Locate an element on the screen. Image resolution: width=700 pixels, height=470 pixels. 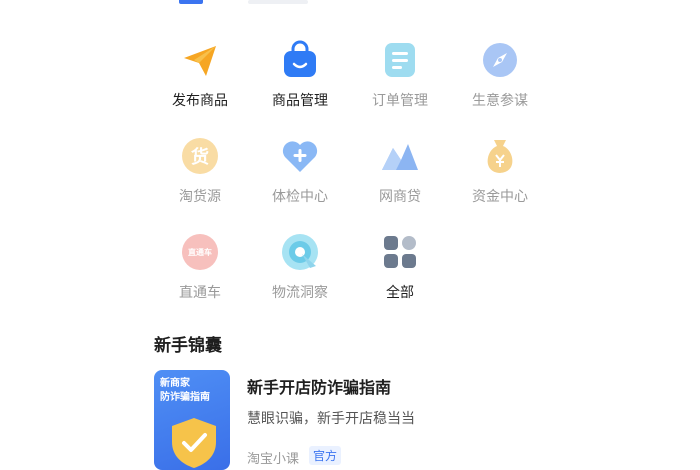
guide-card-description: 慧眼识骗，新手开店稳当当 is located at coordinates (331, 419).